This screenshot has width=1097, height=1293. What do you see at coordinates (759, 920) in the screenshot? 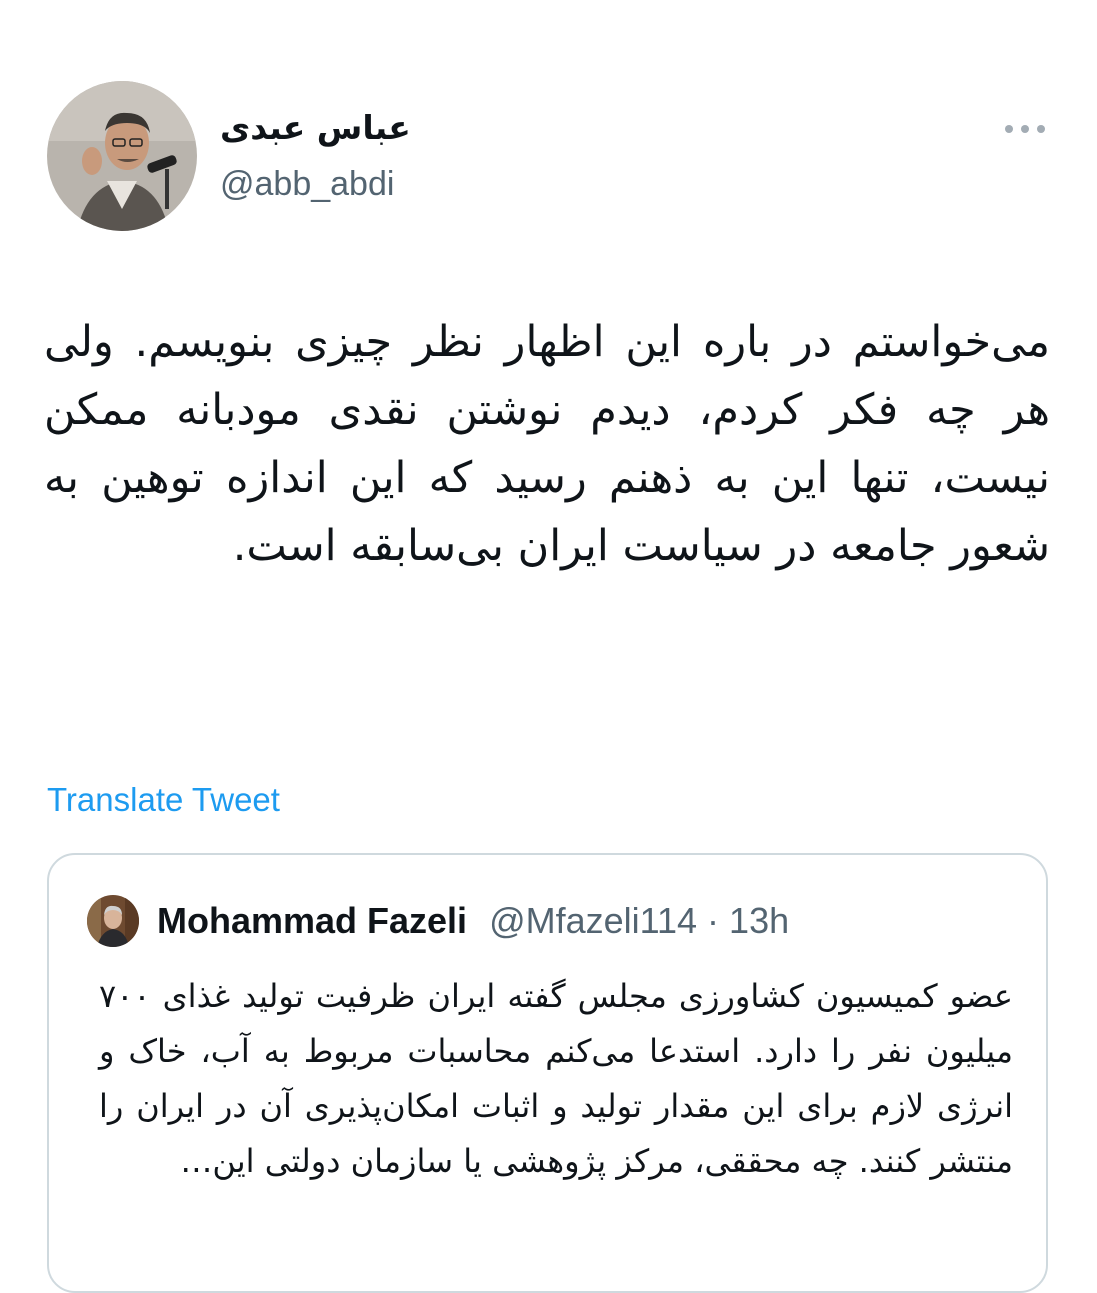
I see `quoted-tweet-time: 13h` at bounding box center [759, 920].